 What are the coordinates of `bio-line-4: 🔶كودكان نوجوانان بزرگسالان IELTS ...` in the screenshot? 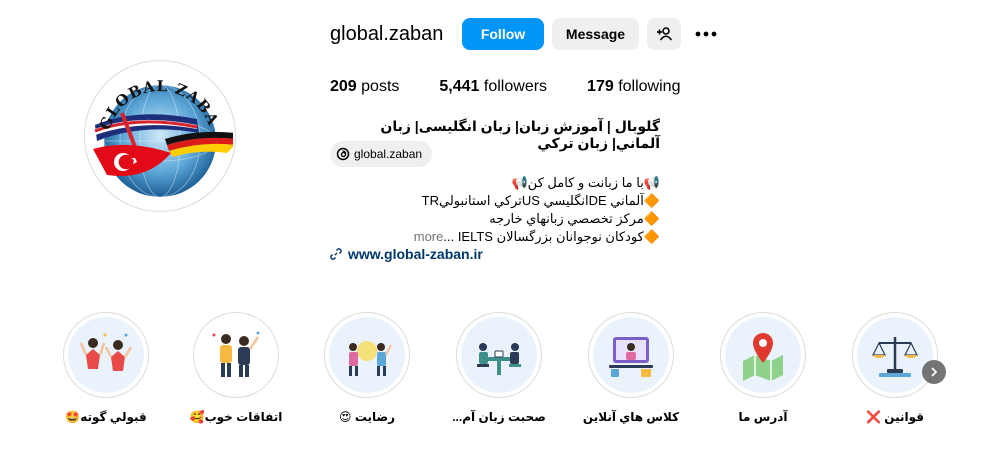 It's located at (551, 236).